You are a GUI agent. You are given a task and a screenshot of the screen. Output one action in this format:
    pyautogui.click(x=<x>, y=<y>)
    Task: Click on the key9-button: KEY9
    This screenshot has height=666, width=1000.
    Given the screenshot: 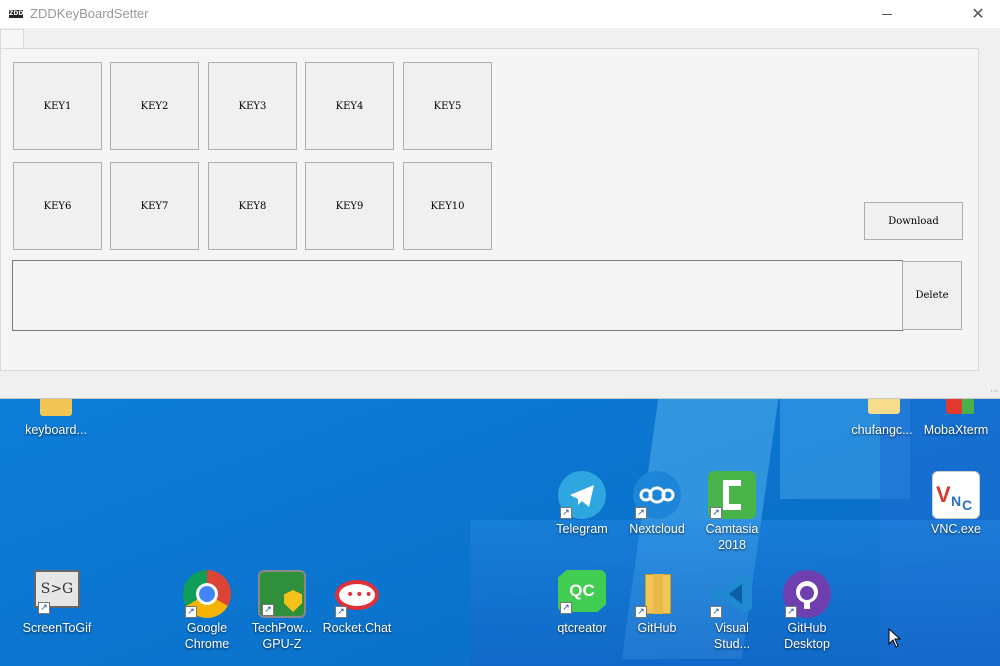 What is the action you would take?
    pyautogui.click(x=349, y=206)
    